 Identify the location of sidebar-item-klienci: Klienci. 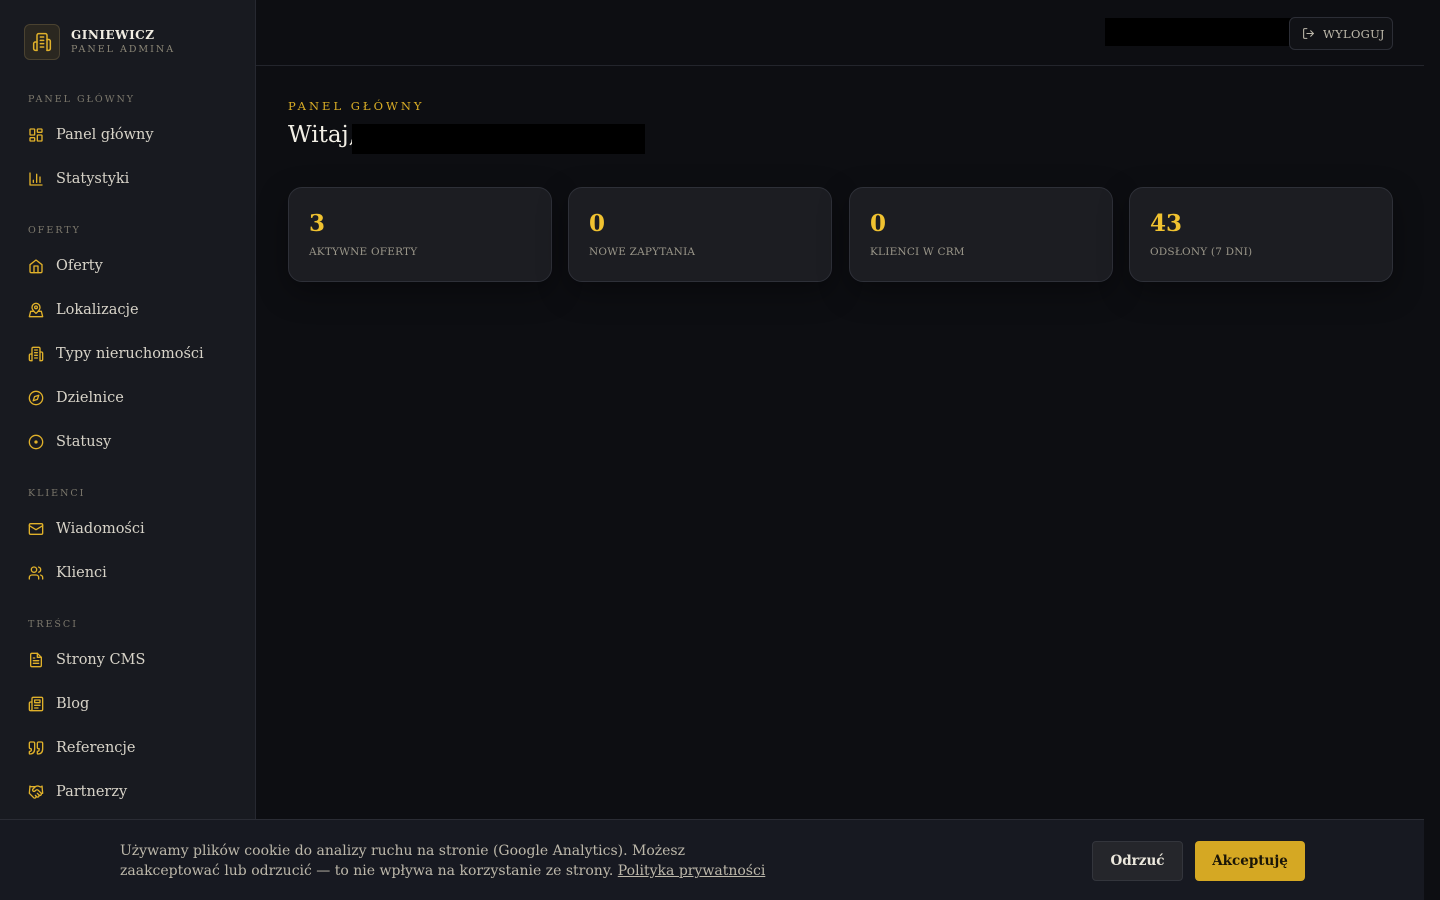
(128, 573).